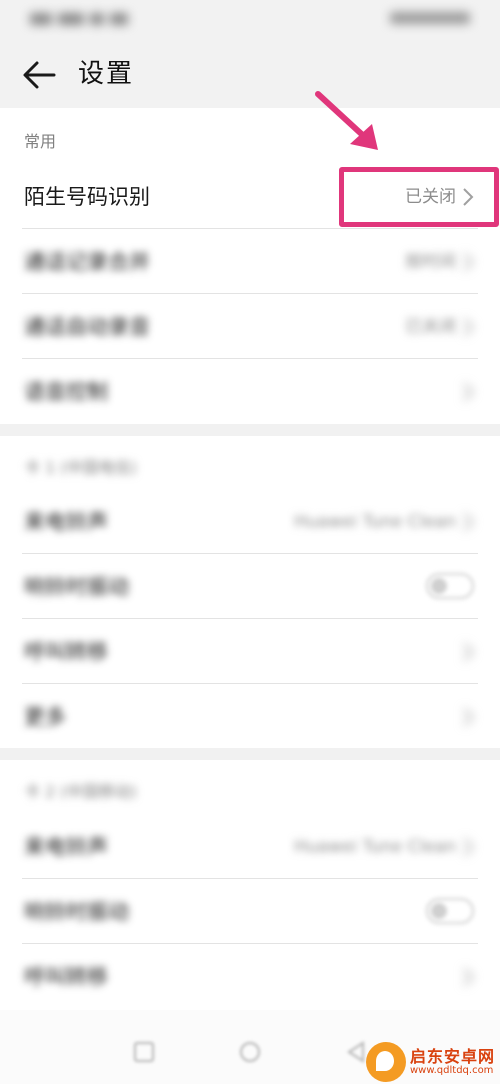 This screenshot has height=1084, width=500. Describe the element at coordinates (87, 262) in the screenshot. I see `row-label: 通话记录合并` at that location.